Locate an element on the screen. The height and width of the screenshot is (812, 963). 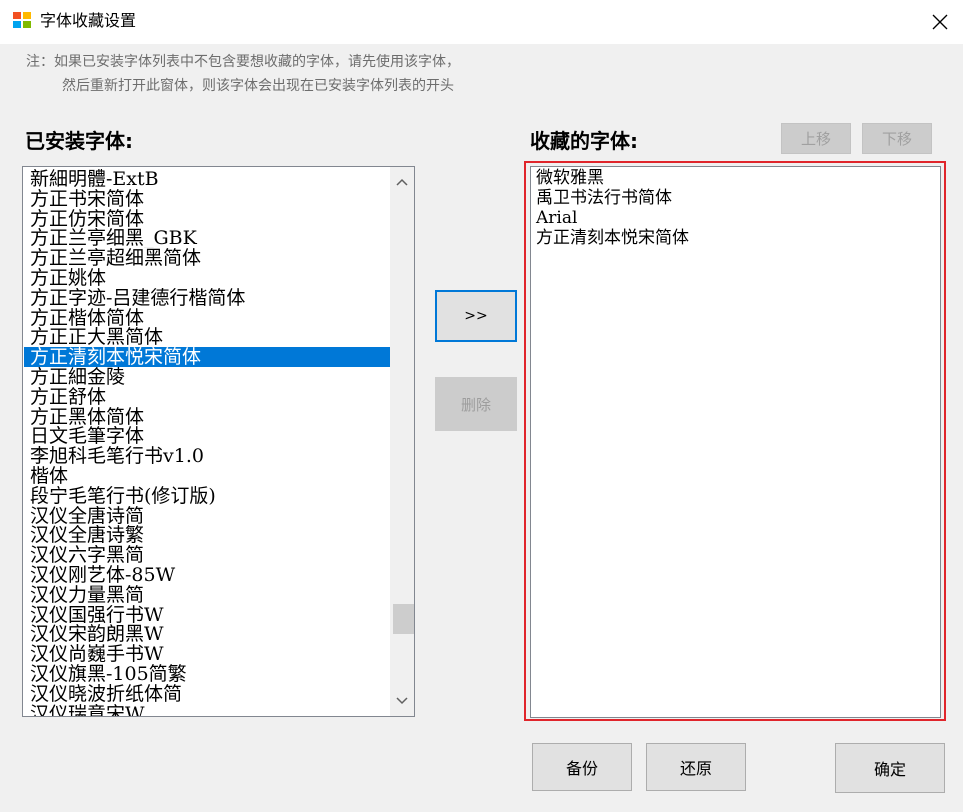
installed-list-scrollbar is located at coordinates (402, 441).